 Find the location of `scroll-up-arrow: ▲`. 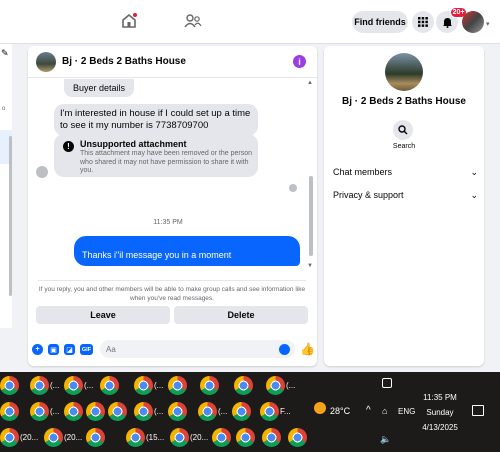

scroll-up-arrow: ▲ is located at coordinates (310, 83).